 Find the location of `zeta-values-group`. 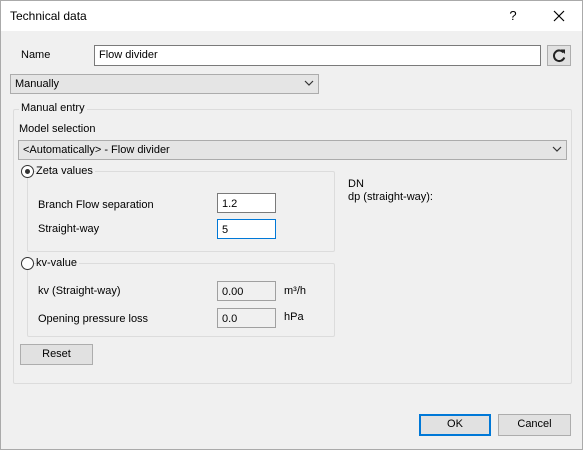

zeta-values-group is located at coordinates (181, 211).